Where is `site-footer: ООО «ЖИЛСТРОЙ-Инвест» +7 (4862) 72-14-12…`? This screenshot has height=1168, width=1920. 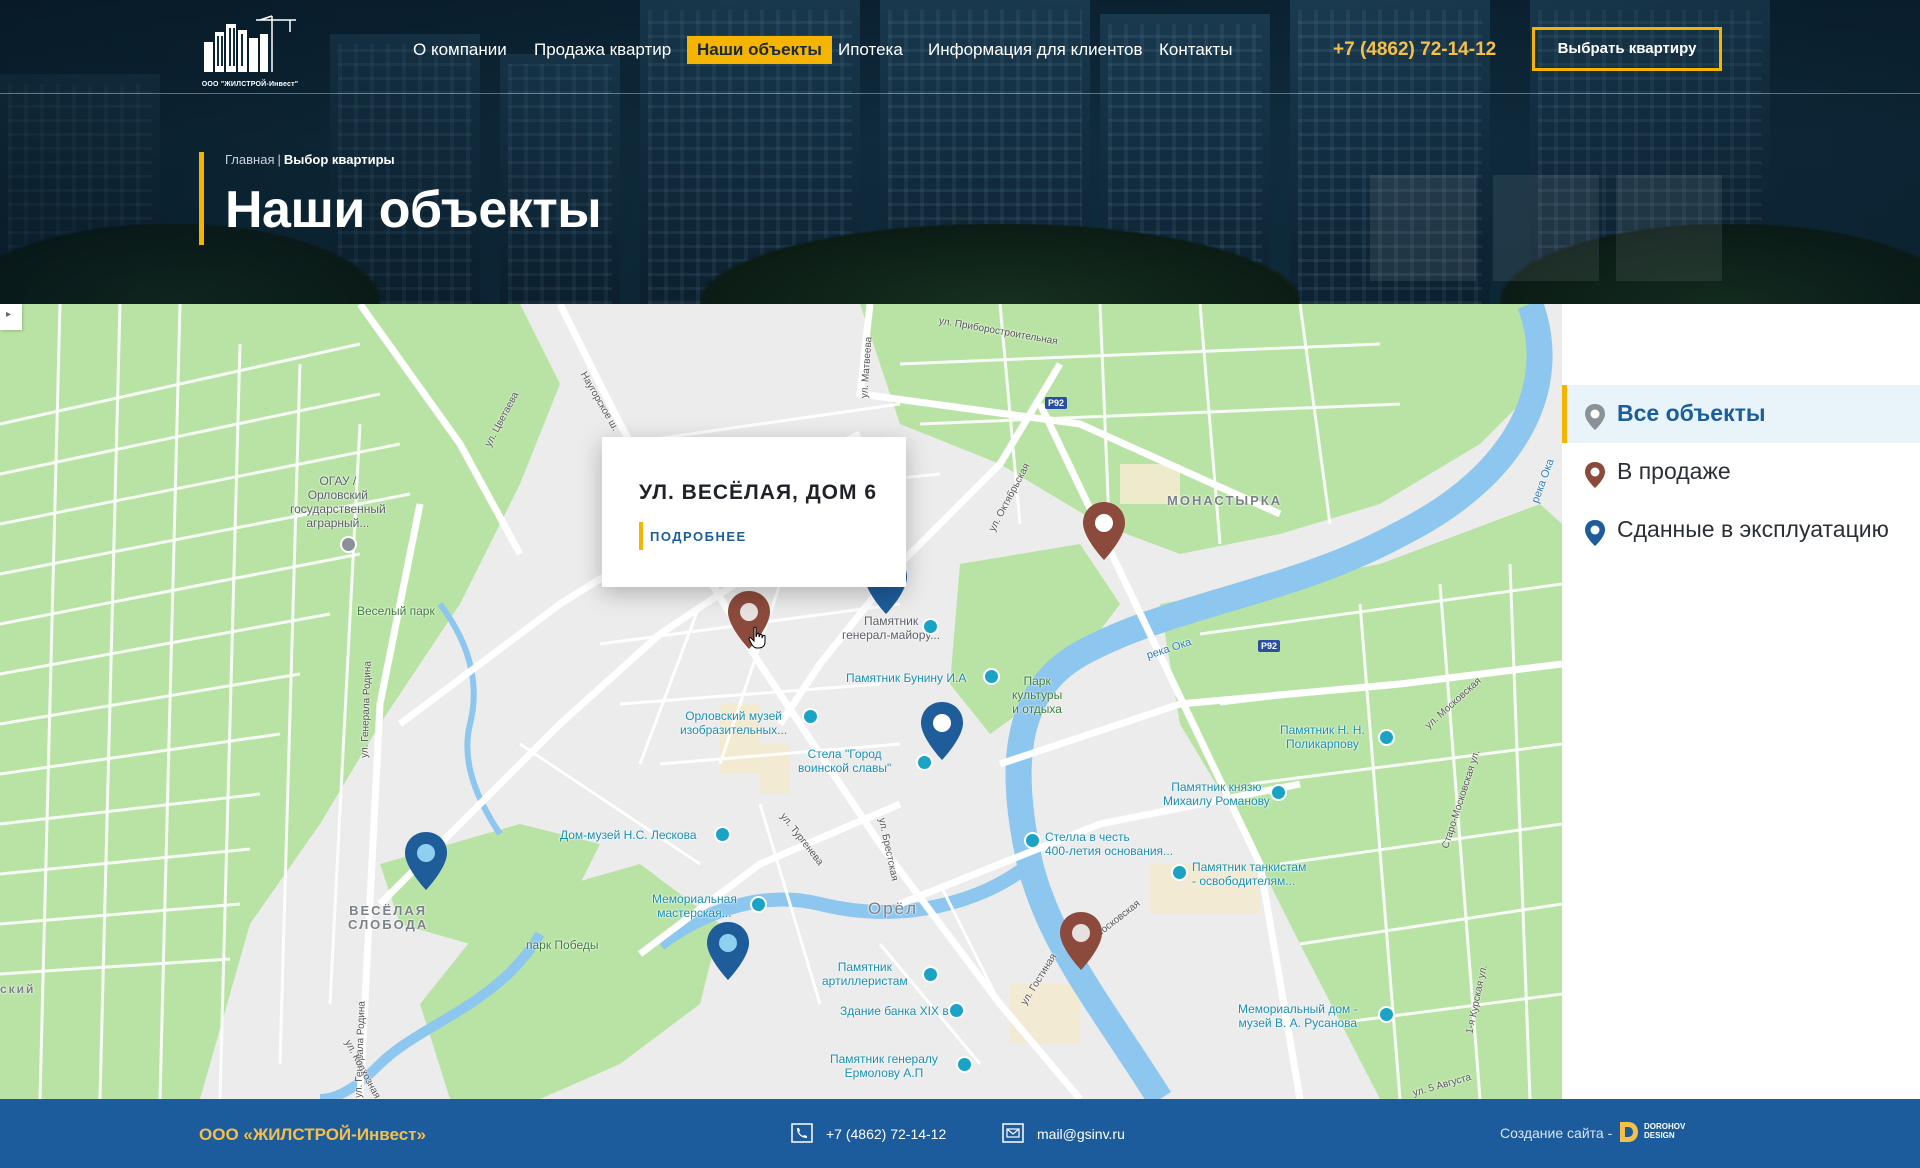
site-footer: ООО «ЖИЛСТРОЙ-Инвест» +7 (4862) 72-14-12… is located at coordinates (960, 1133).